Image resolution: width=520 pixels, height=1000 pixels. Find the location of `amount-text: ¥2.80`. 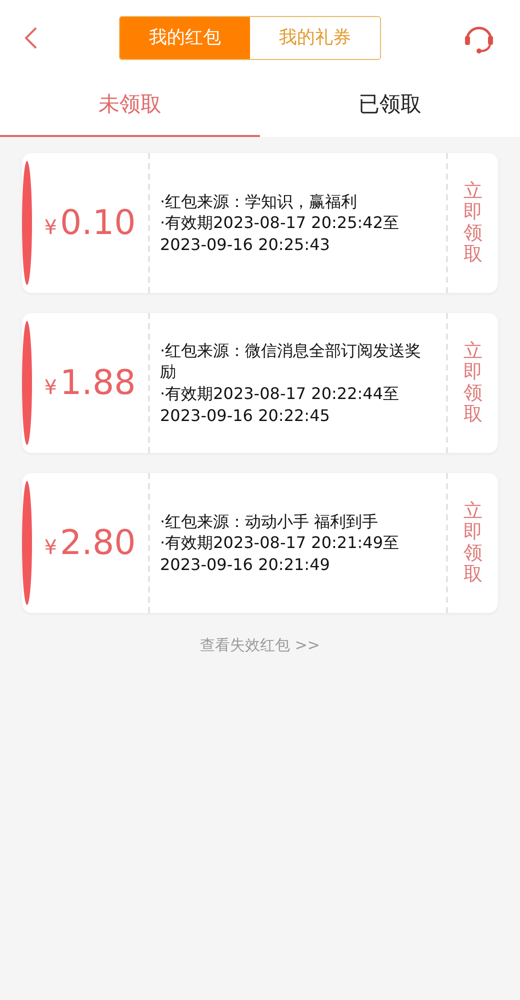

amount-text: ¥2.80 is located at coordinates (90, 543).